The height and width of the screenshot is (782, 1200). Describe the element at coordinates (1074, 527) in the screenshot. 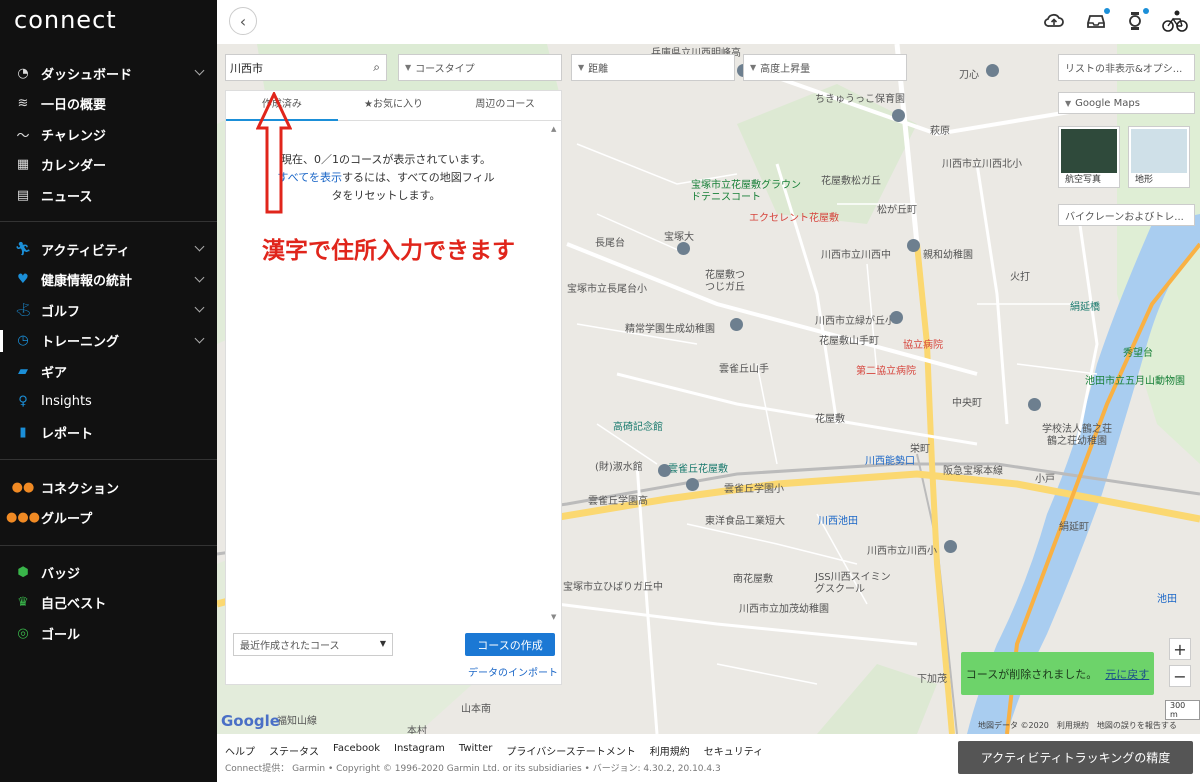

I see `map-label: 絹延町` at that location.